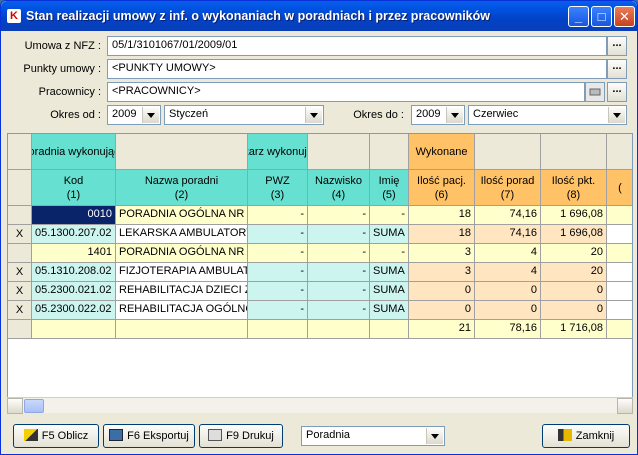 The image size is (638, 455). Describe the element at coordinates (182, 215) in the screenshot. I see `grid-cell-nazwa: PORADNIA OGÓLNA NR 1` at that location.